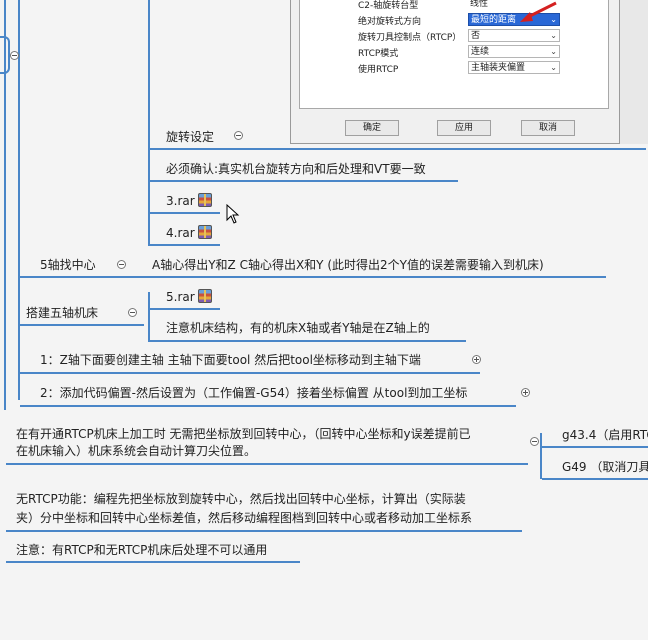 The height and width of the screenshot is (640, 648). Describe the element at coordinates (185, 245) in the screenshot. I see `file-4-underline` at that location.